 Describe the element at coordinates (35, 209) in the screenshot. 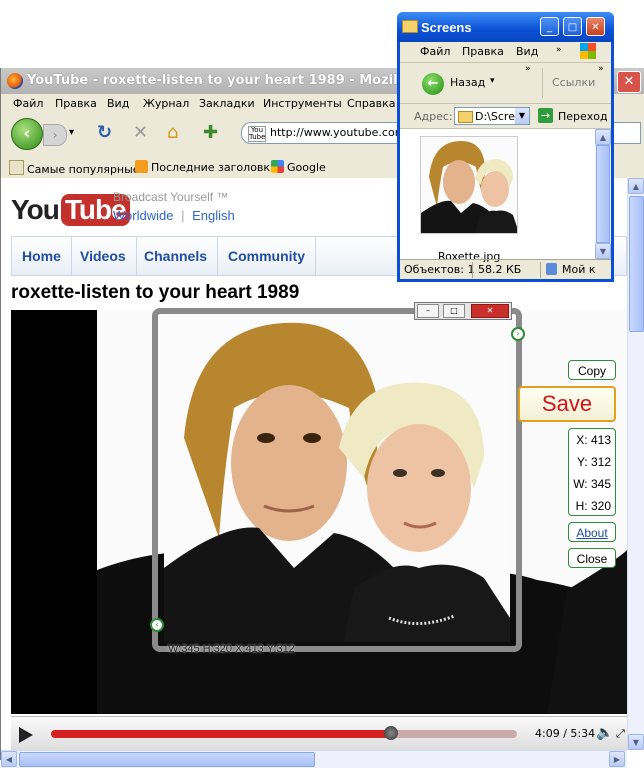

I see `logo-you: You` at that location.